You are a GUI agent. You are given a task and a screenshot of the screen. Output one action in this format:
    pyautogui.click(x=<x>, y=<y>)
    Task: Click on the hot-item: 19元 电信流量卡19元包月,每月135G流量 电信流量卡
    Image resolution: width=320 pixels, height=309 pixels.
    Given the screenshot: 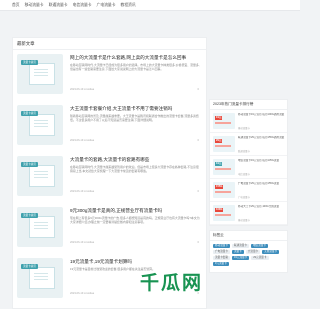 What is the action you would take?
    pyautogui.click(x=248, y=167)
    